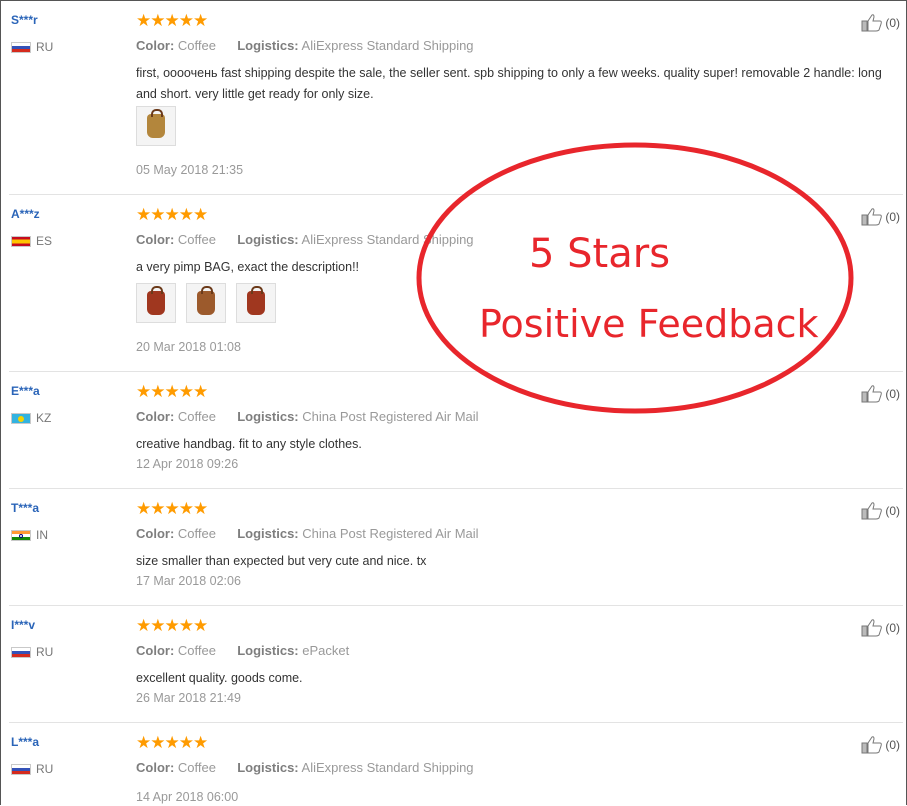  Describe the element at coordinates (25, 391) in the screenshot. I see `reviewer-name: E***a` at that location.